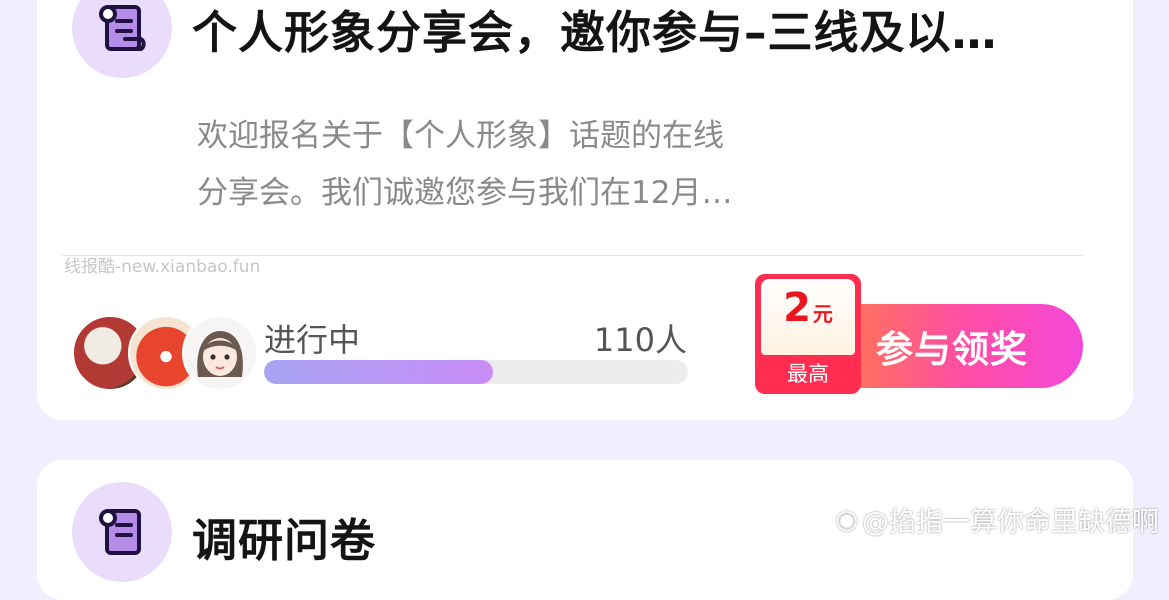  Describe the element at coordinates (952, 349) in the screenshot. I see `join-button-label: 参与领奖` at that location.